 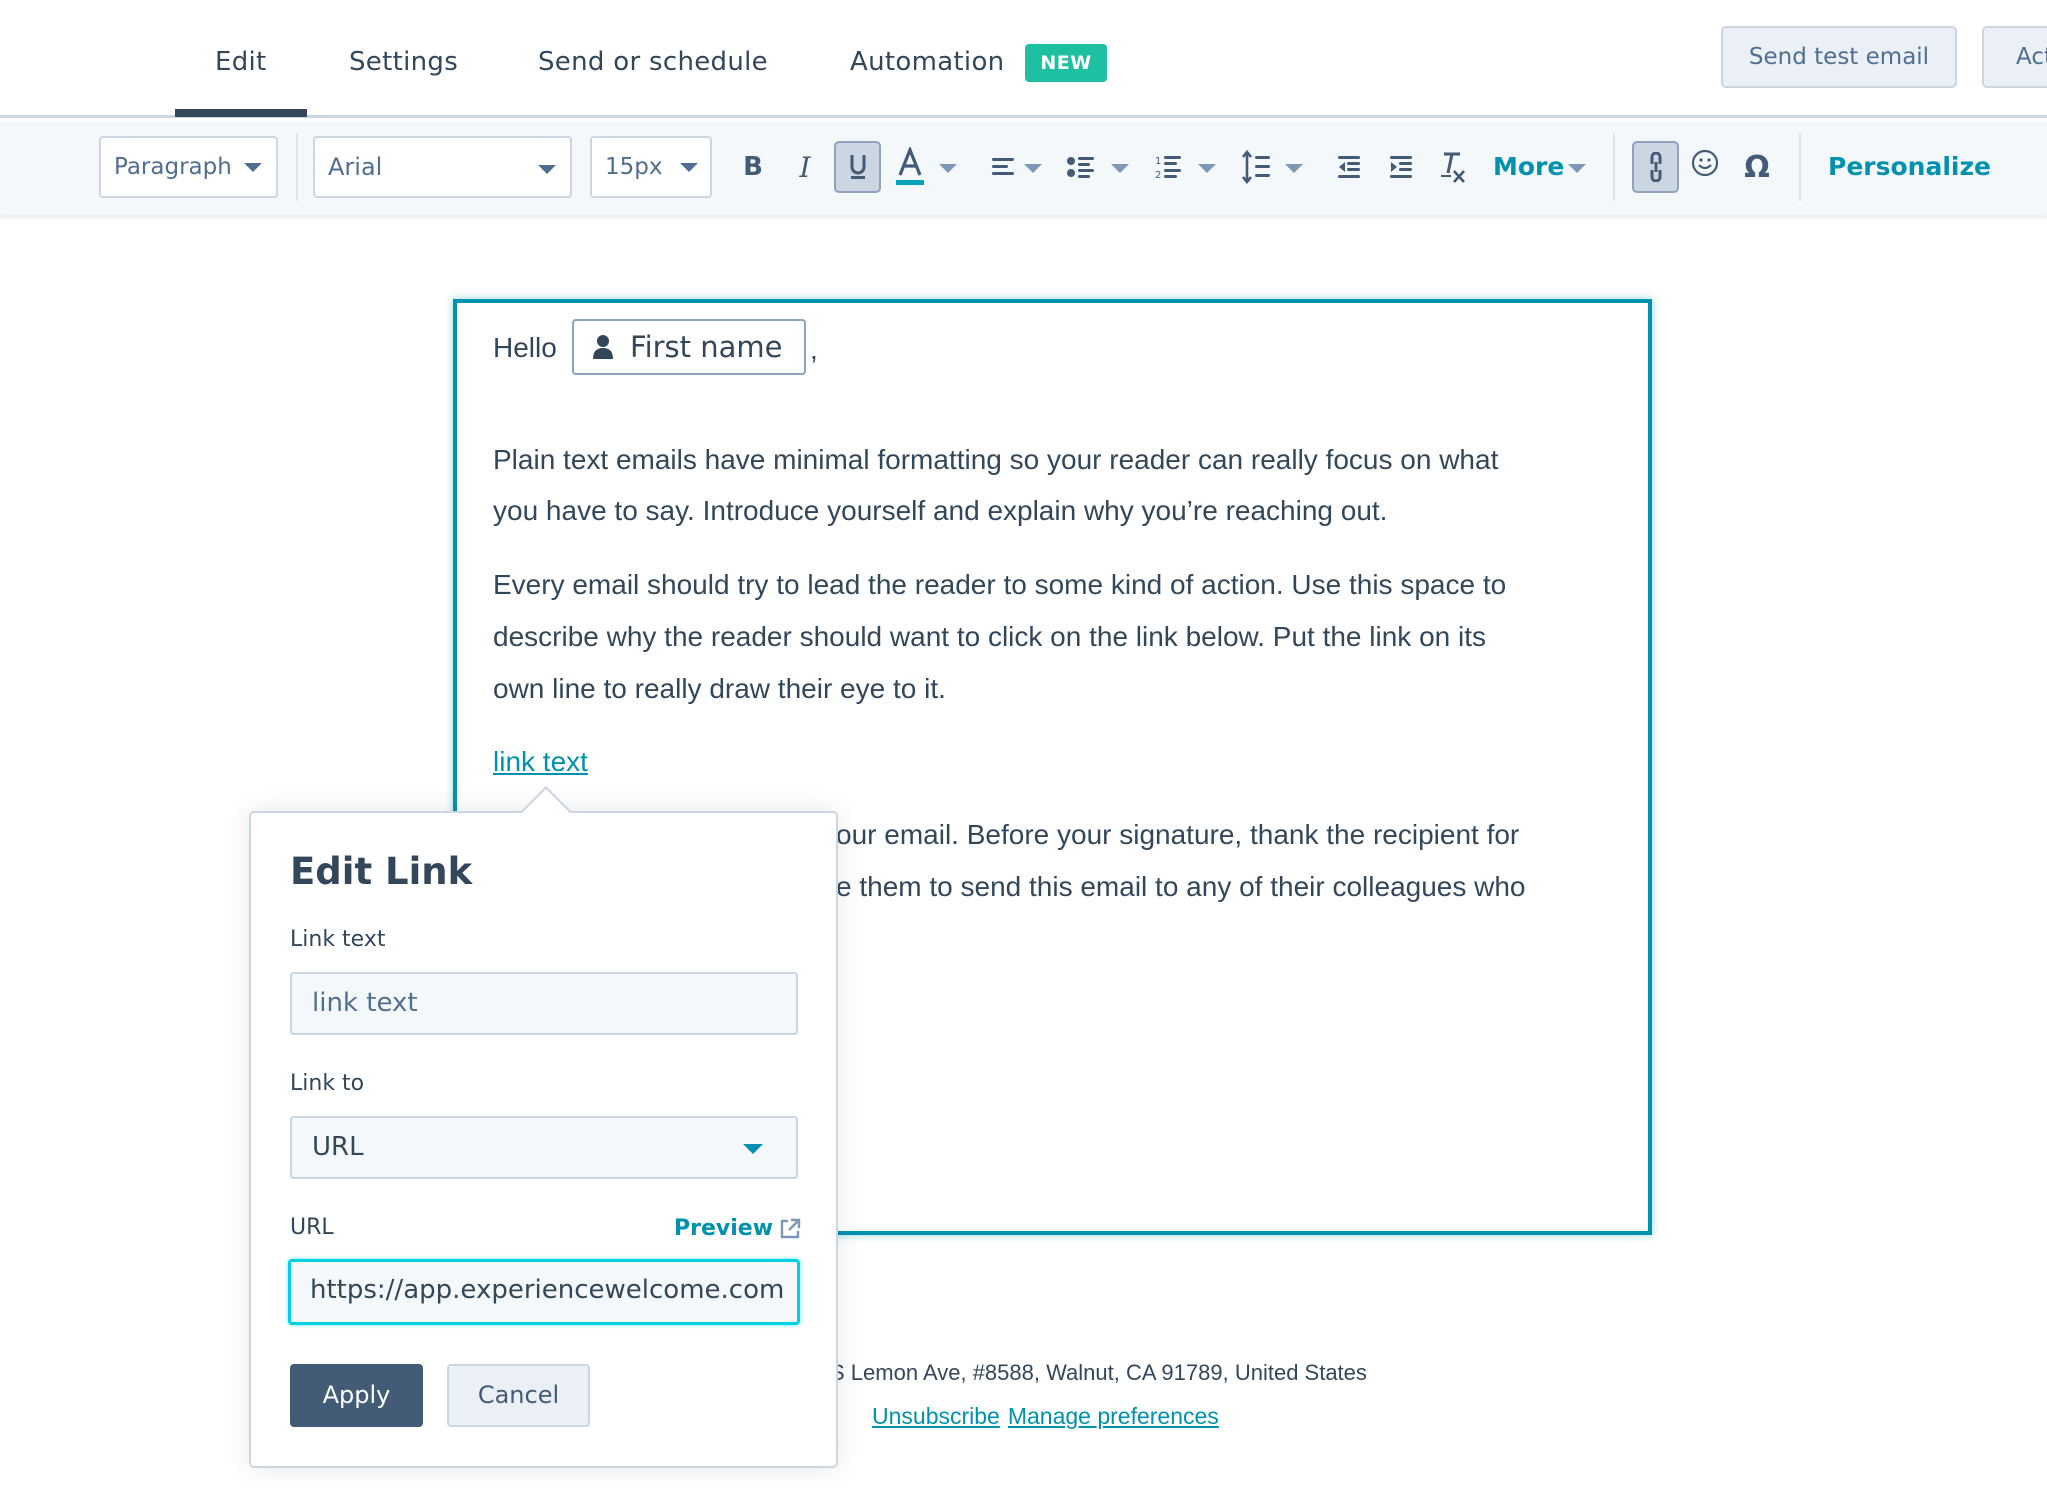 I want to click on link-text-label: Link text, so click(x=338, y=939).